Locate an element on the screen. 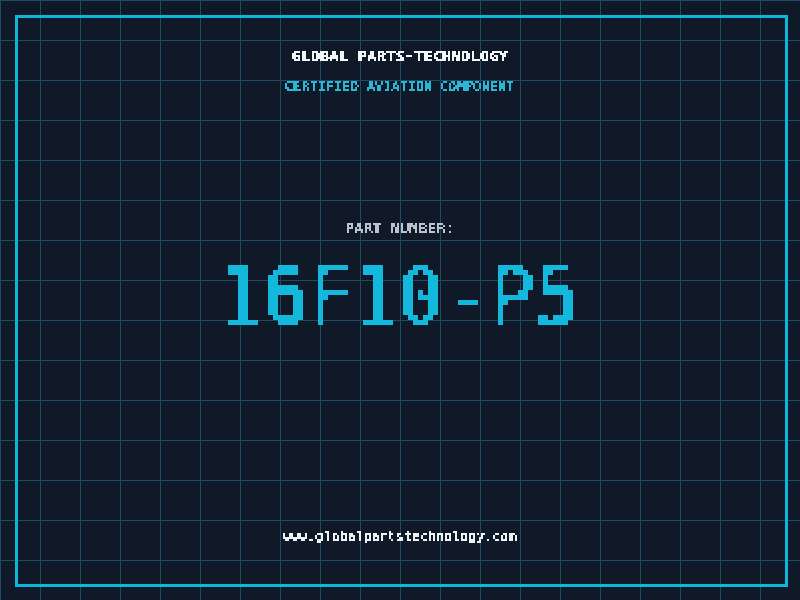 The width and height of the screenshot is (800, 600). company-name is located at coordinates (400, 56).